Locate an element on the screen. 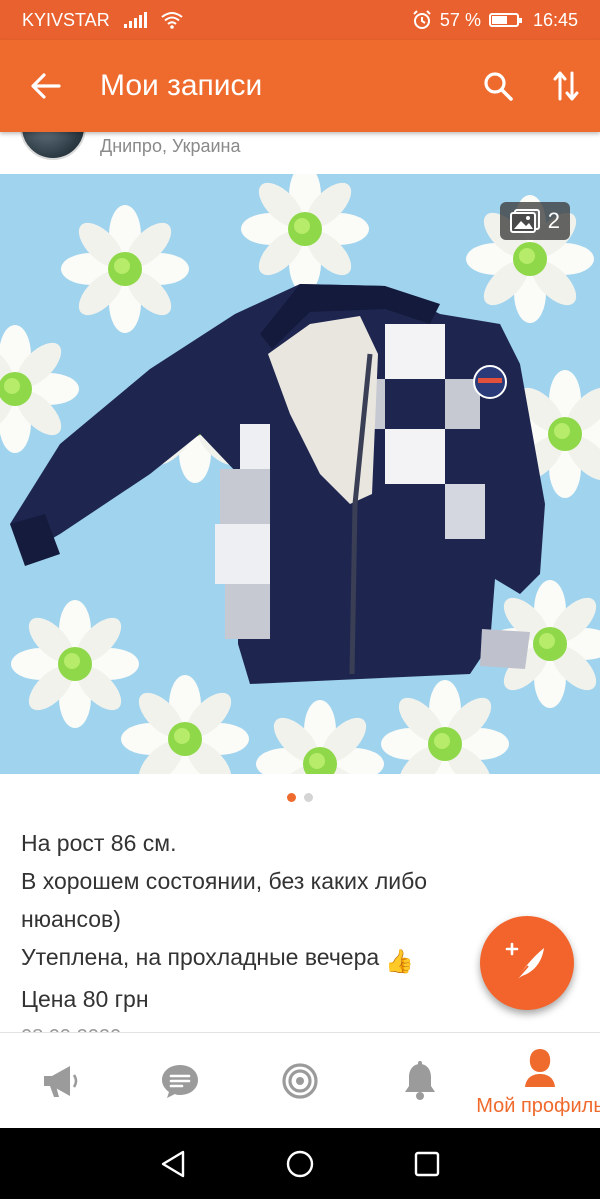  clock: 16:45 is located at coordinates (555, 19).